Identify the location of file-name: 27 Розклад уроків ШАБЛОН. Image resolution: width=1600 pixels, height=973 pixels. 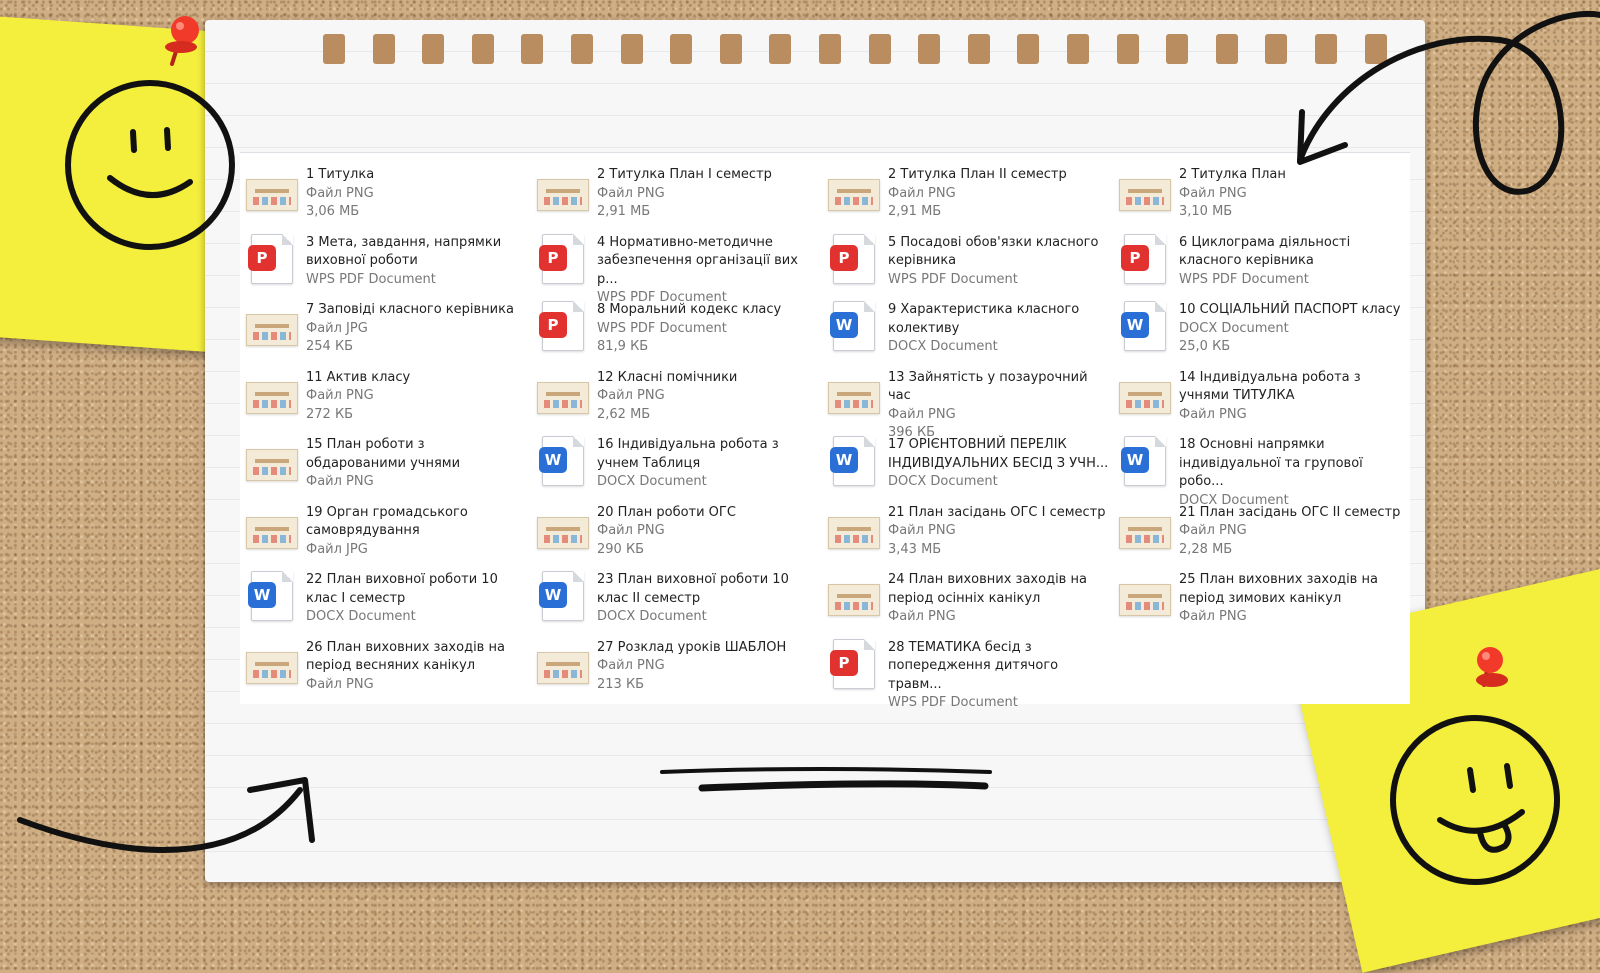
(692, 647).